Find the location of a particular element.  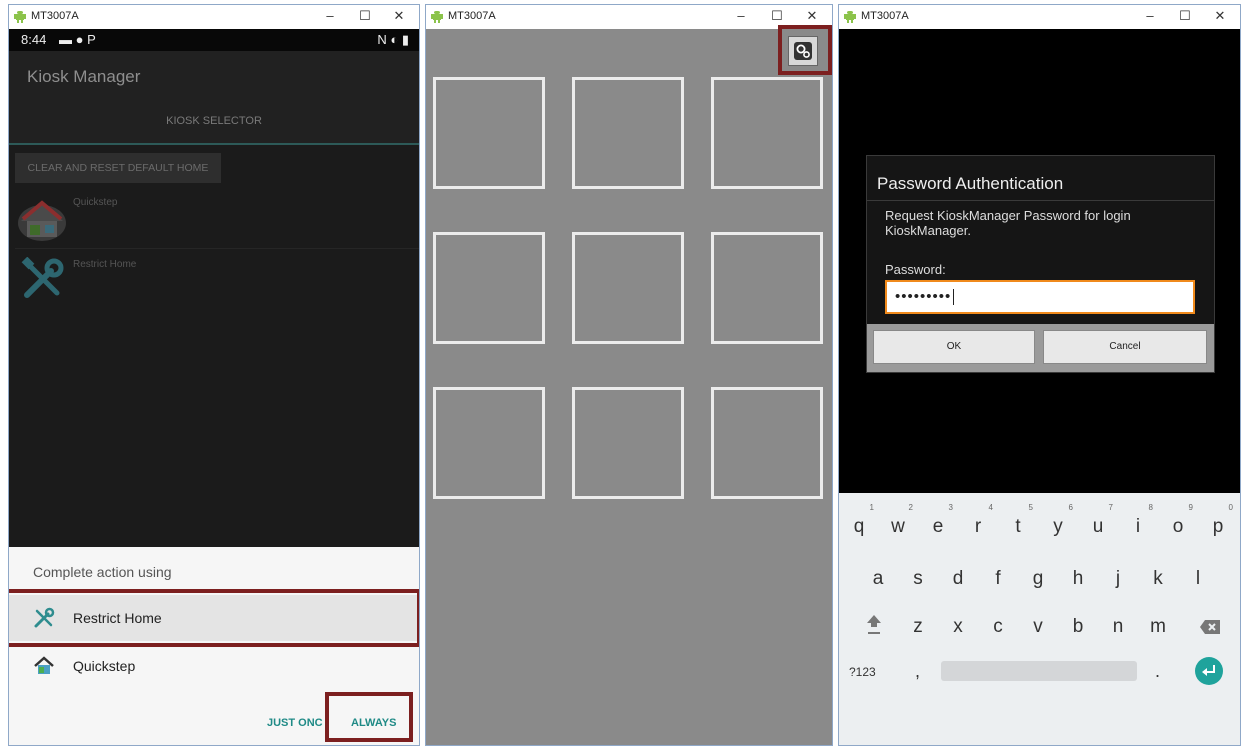

key-x: x is located at coordinates (958, 627).